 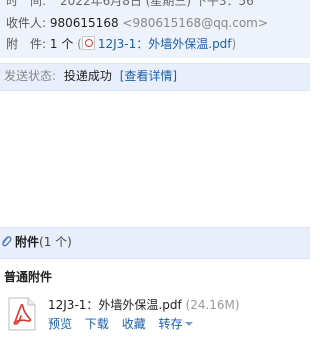 I want to click on download-link: 下载, so click(x=97, y=324).